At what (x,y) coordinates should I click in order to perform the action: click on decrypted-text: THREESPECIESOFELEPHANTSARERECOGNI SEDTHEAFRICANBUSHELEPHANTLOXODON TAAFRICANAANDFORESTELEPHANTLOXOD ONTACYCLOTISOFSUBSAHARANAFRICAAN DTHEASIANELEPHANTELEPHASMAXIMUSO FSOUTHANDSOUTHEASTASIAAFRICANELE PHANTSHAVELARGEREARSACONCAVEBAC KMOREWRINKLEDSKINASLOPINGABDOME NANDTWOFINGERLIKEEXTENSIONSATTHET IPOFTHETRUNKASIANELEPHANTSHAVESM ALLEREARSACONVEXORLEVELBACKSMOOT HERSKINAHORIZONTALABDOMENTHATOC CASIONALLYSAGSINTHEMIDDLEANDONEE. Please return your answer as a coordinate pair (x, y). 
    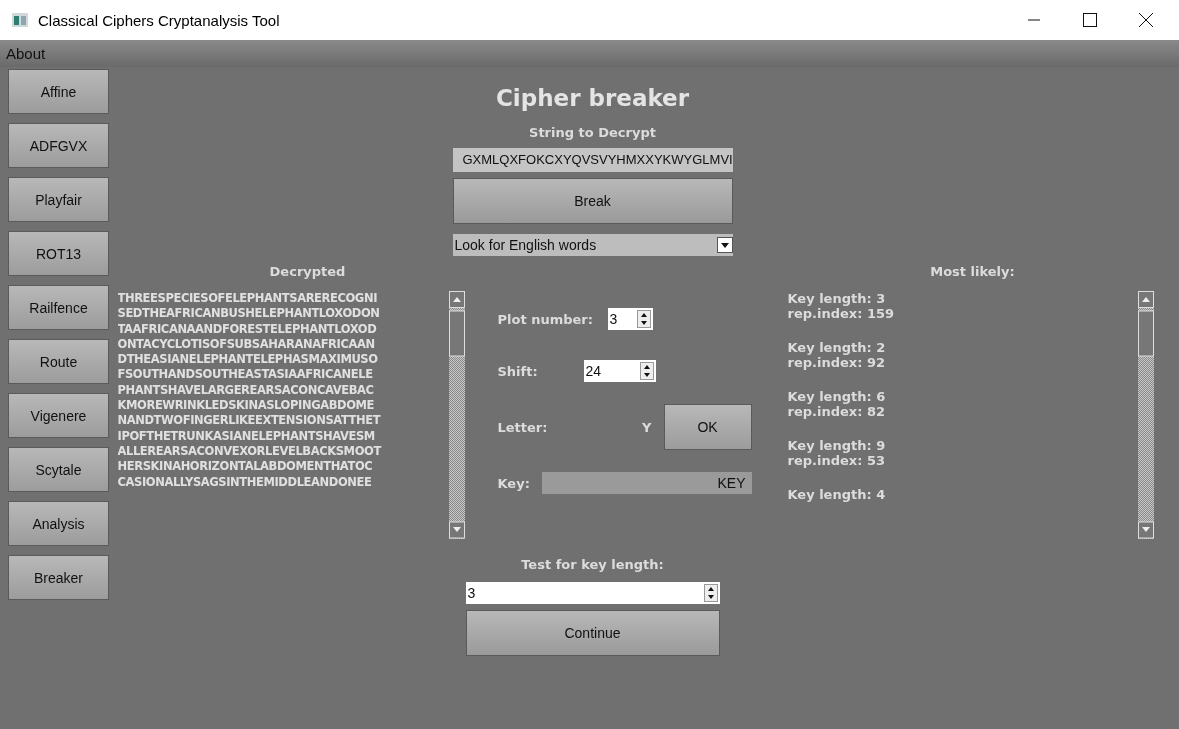
    Looking at the image, I should click on (250, 391).